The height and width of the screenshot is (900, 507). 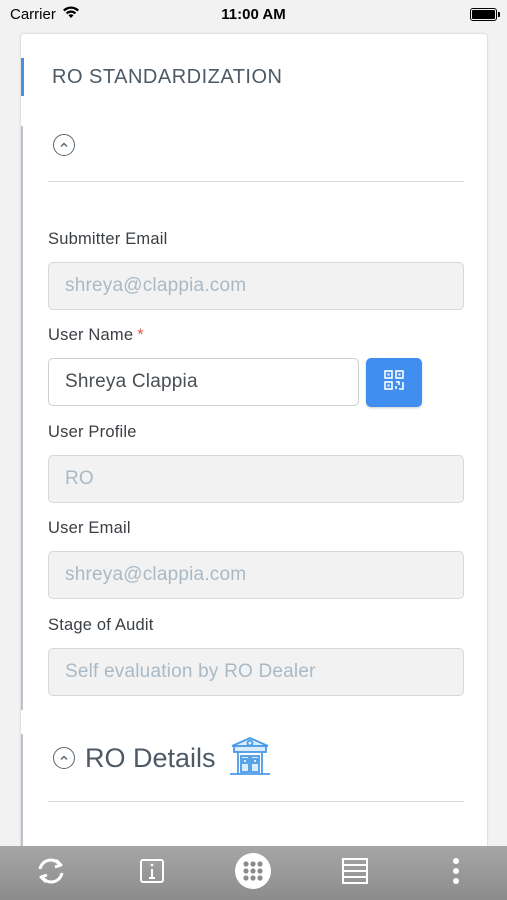 What do you see at coordinates (92, 432) in the screenshot?
I see `user-profile-label: User Profile` at bounding box center [92, 432].